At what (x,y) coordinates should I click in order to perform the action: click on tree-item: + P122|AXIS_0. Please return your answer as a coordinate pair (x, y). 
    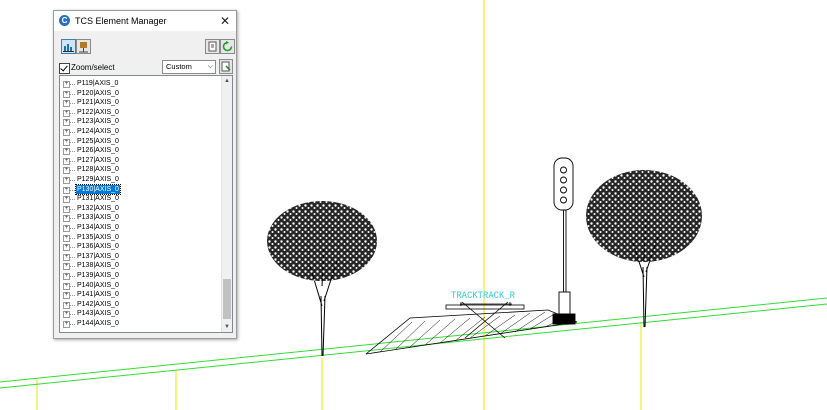
    Looking at the image, I should click on (140, 113).